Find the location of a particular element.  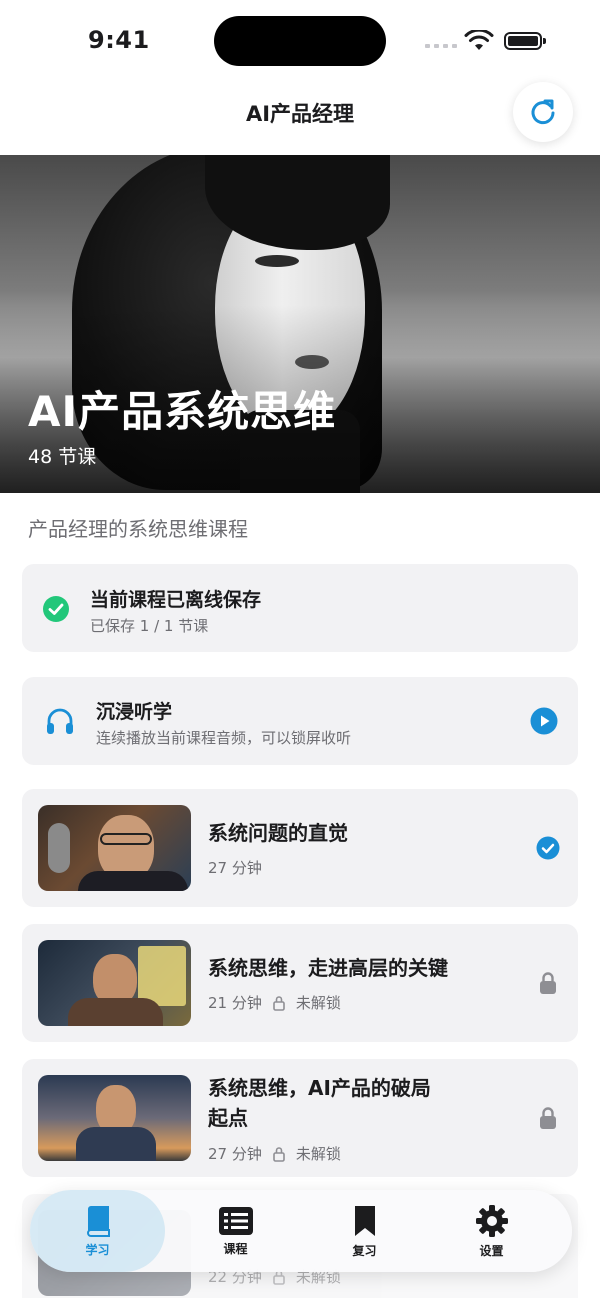

refresh-icon is located at coordinates (543, 112).